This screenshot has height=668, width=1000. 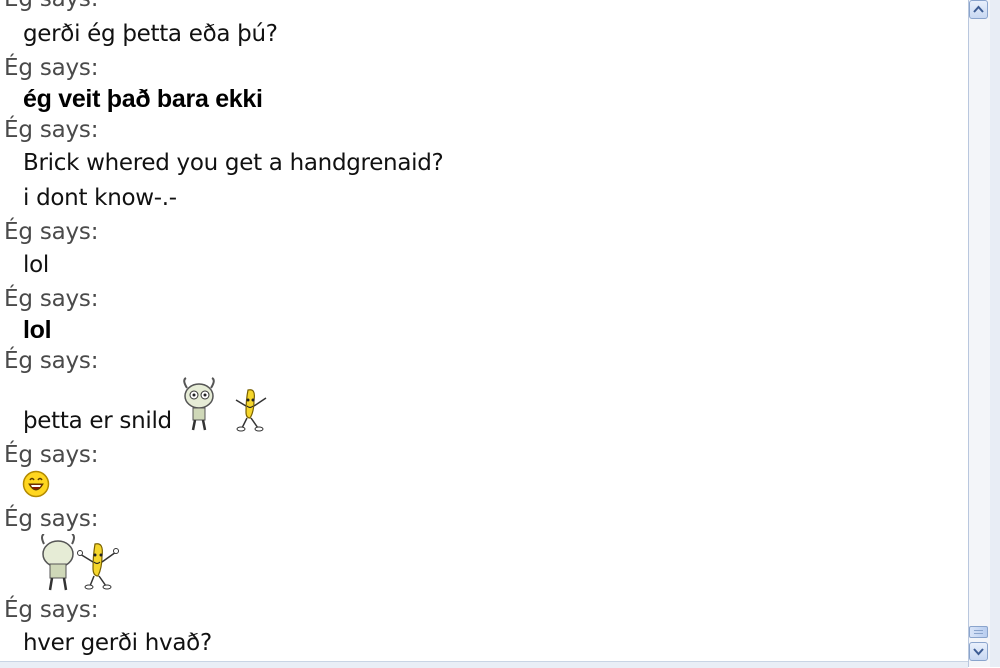 What do you see at coordinates (100, 198) in the screenshot?
I see `message-text: i dont know-.-` at bounding box center [100, 198].